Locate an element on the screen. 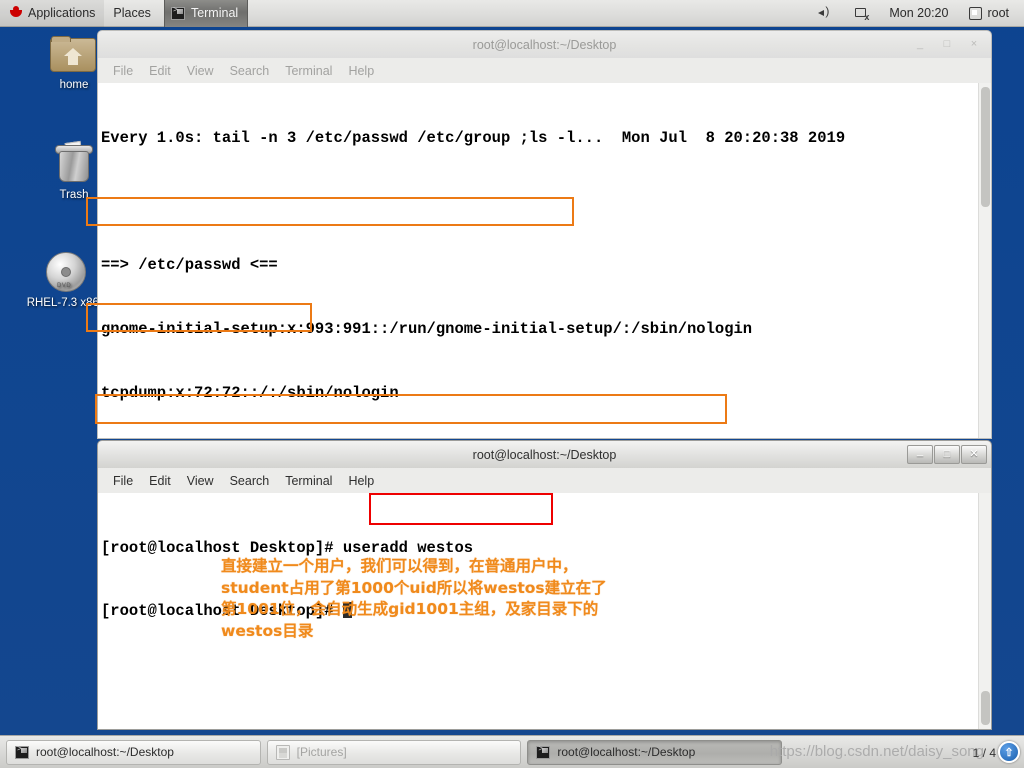 The width and height of the screenshot is (1024, 768). panel-active-window: Terminal is located at coordinates (206, 13).